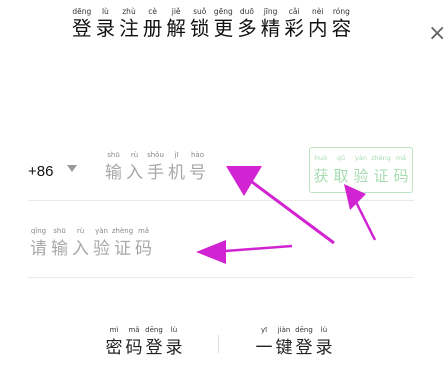 This screenshot has height=368, width=448. What do you see at coordinates (264, 330) in the screenshot?
I see `pinyin: yī` at bounding box center [264, 330].